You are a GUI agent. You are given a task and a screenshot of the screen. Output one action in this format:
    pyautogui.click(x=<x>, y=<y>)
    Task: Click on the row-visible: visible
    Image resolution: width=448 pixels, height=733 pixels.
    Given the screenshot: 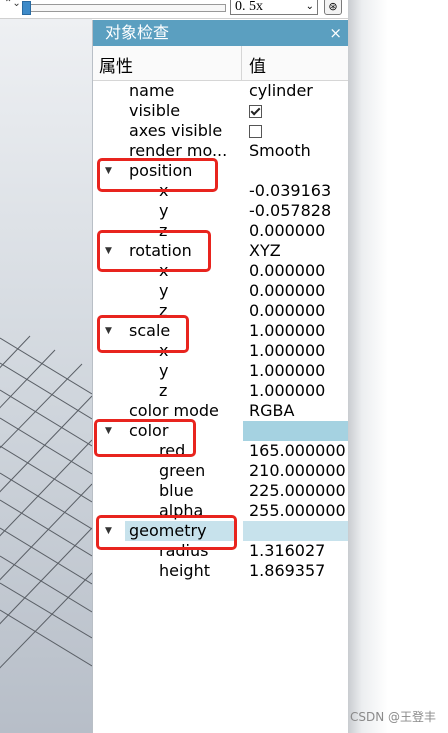 What is the action you would take?
    pyautogui.click(x=220, y=111)
    